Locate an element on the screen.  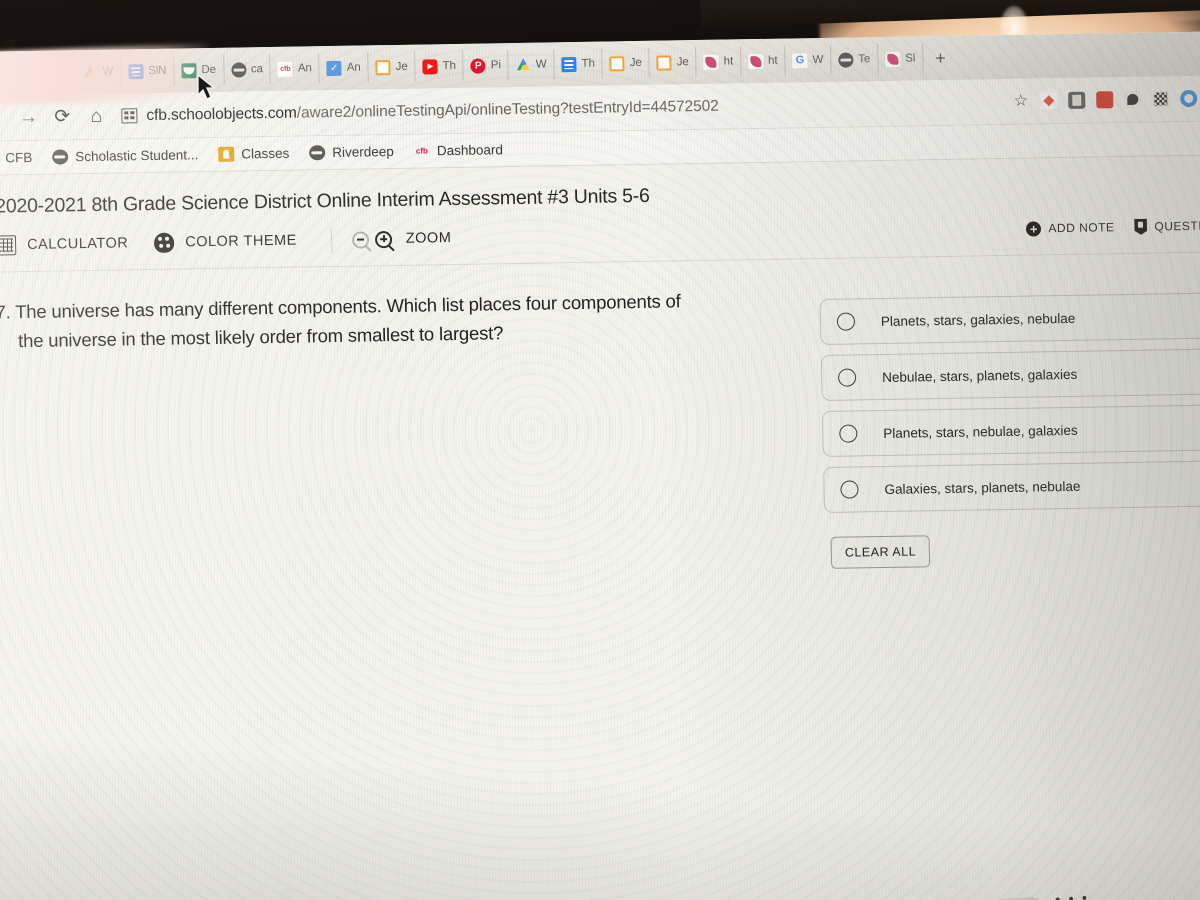
browser-tab: SlN is located at coordinates (147, 71).